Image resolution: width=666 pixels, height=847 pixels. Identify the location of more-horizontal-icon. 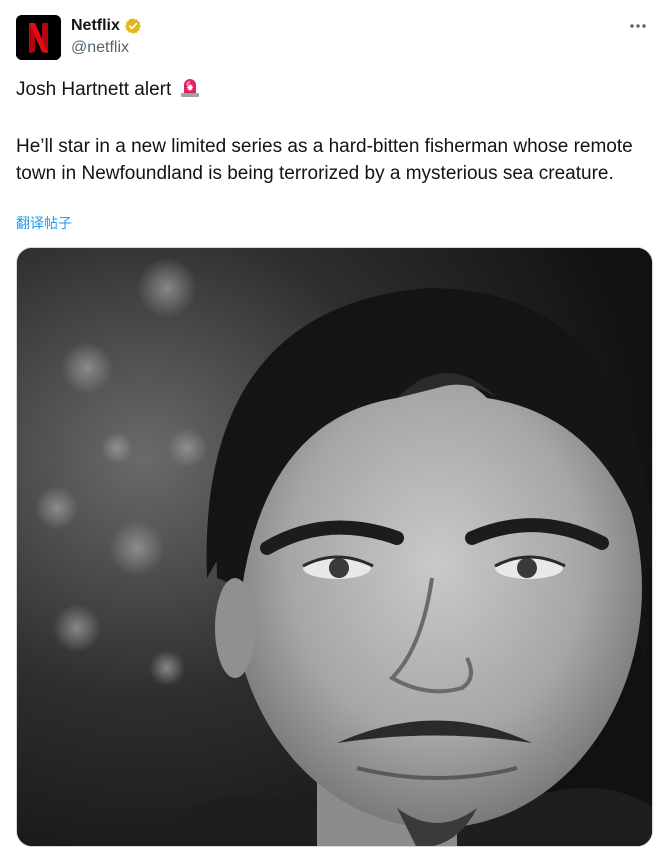
(638, 26).